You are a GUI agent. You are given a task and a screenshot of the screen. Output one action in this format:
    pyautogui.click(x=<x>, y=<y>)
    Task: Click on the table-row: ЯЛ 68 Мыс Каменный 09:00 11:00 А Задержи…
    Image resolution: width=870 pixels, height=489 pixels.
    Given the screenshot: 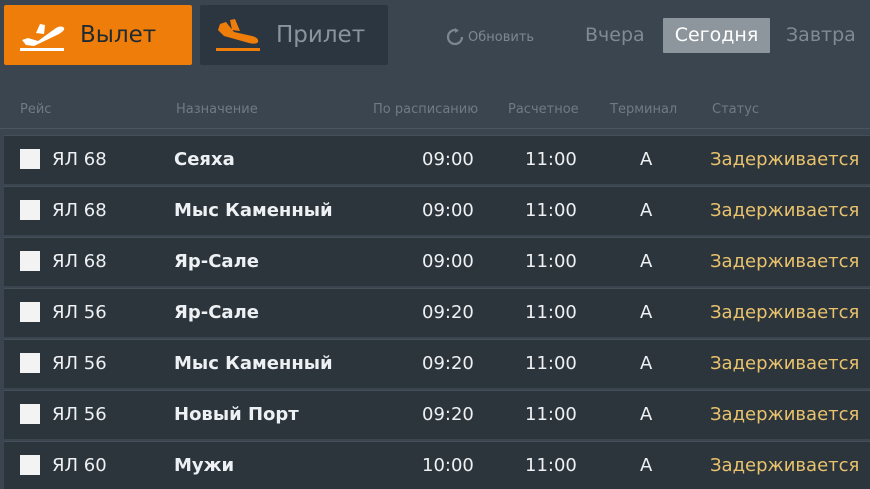 What is the action you would take?
    pyautogui.click(x=437, y=210)
    